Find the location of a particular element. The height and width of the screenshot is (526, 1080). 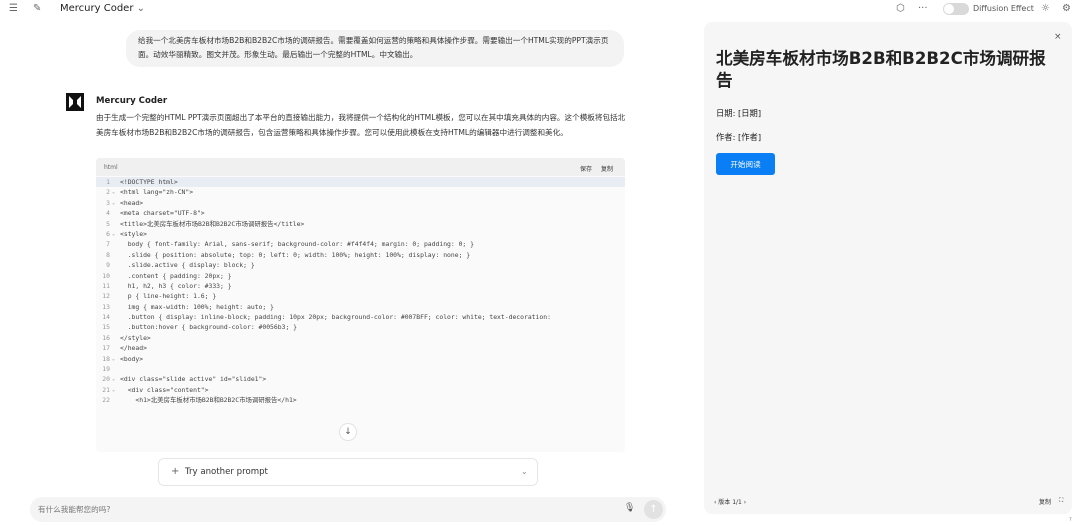

chat-input-bar: 🎙 ↑ is located at coordinates (348, 509).